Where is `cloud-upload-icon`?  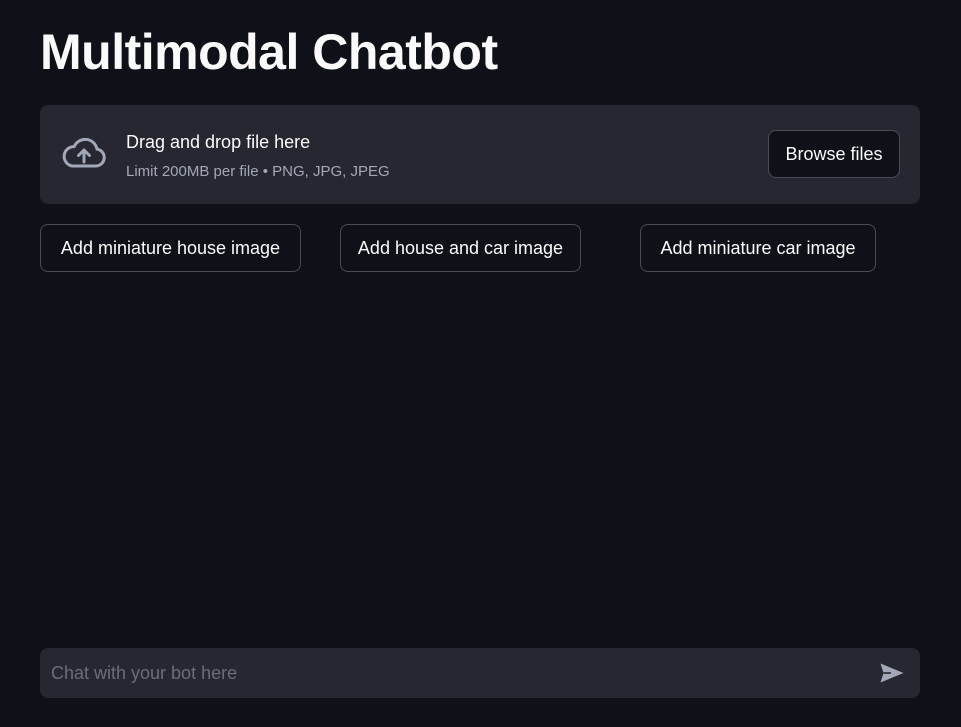 cloud-upload-icon is located at coordinates (83, 154).